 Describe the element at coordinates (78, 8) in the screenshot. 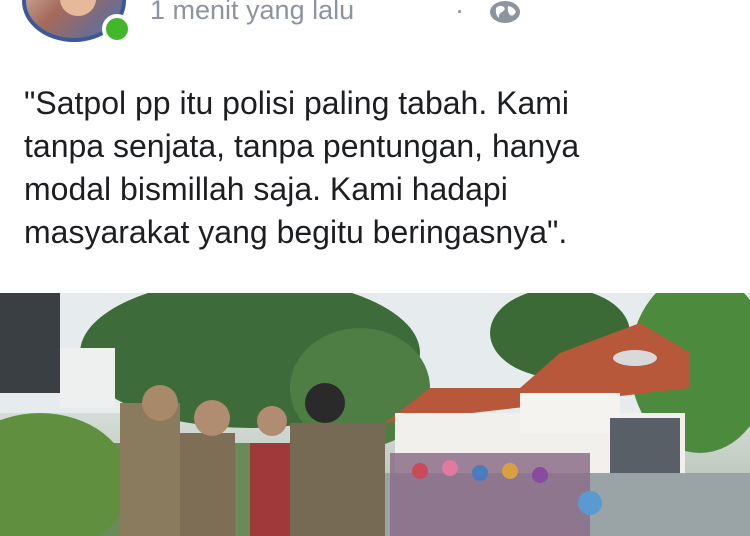

I see `avatar-face` at that location.